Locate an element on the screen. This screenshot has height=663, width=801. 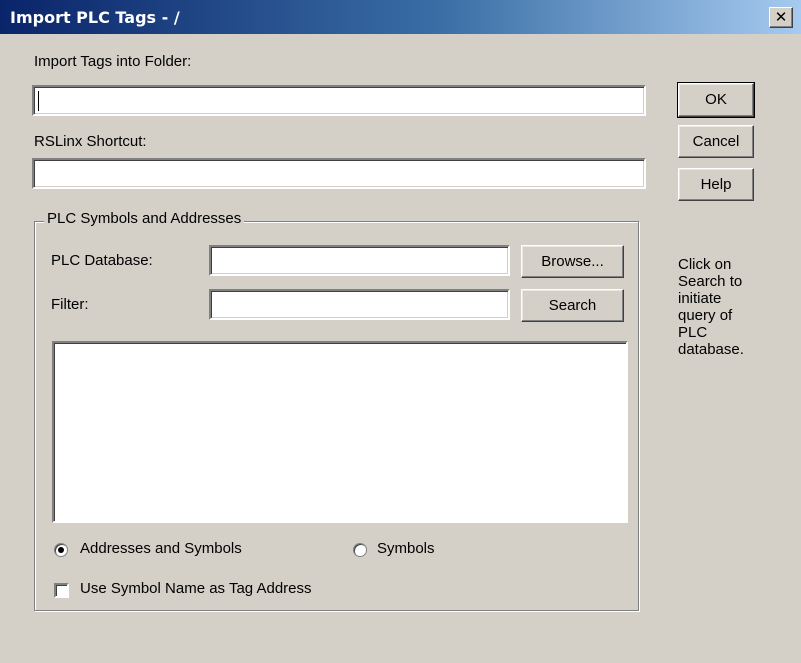
use-symbol-name-checkbox is located at coordinates (61, 590).